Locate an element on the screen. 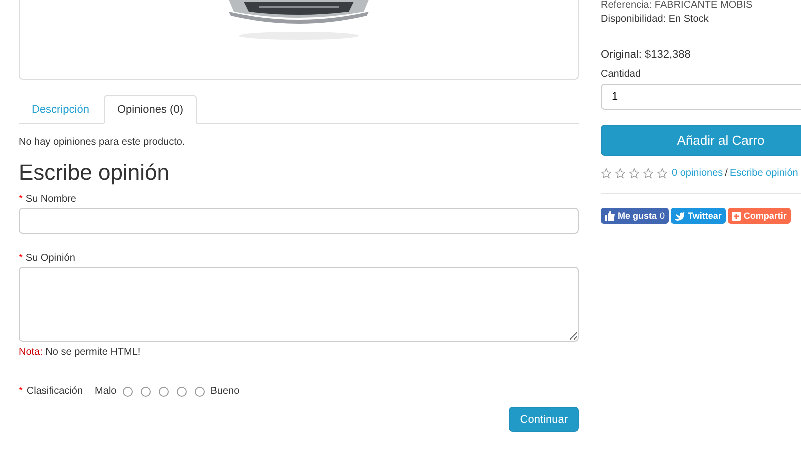 This screenshot has height=449, width=801. rating-high-label: Bueno is located at coordinates (225, 391).